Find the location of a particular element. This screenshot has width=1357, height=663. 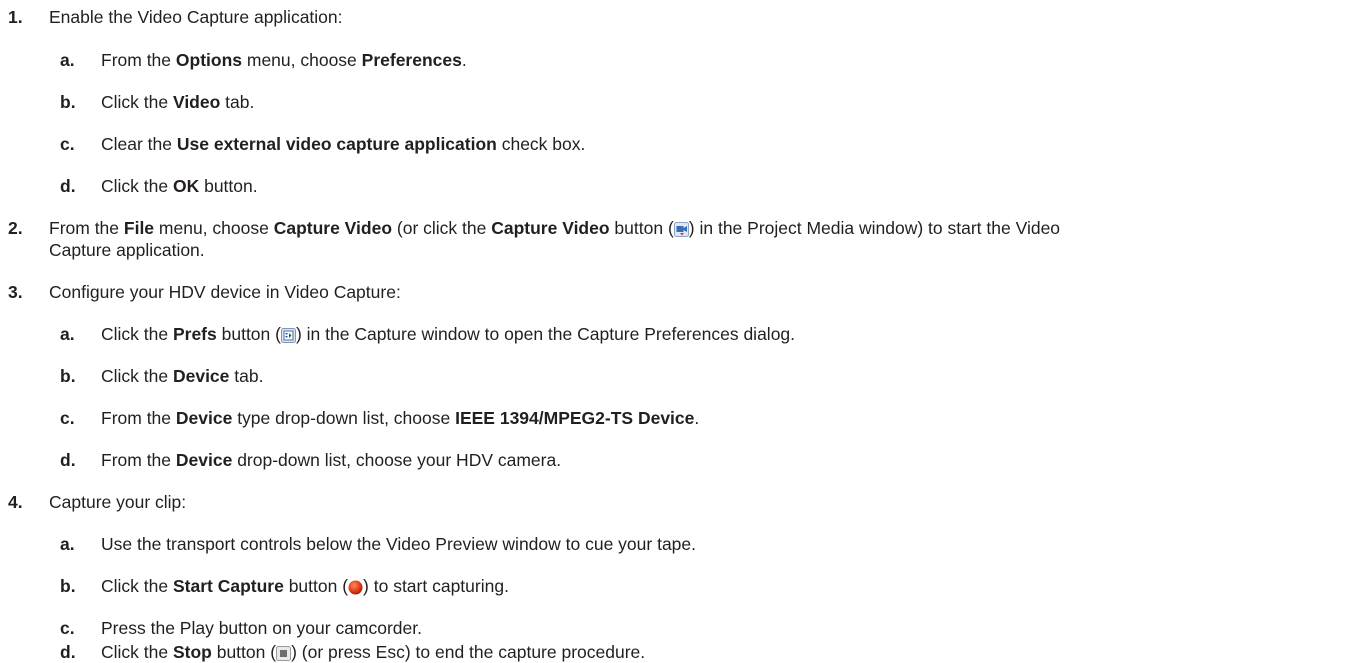

menu-item-name: Preferences is located at coordinates (411, 60).